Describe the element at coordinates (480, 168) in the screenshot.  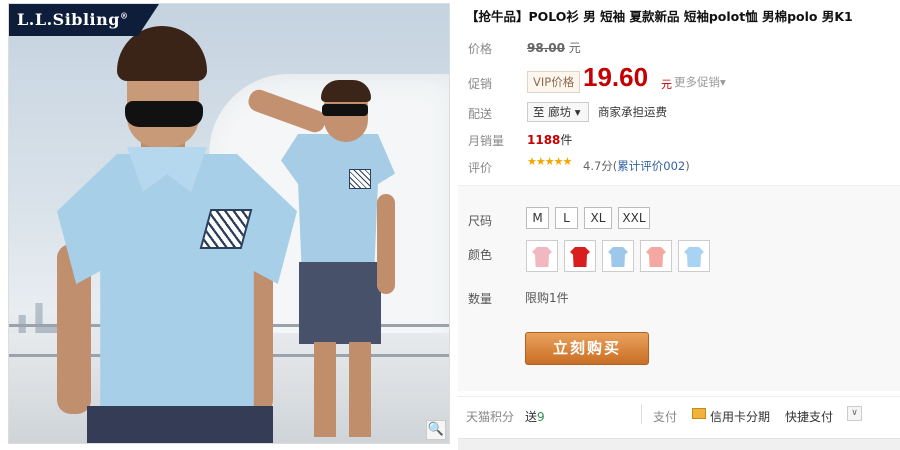
I see `rating-label: 评价` at that location.